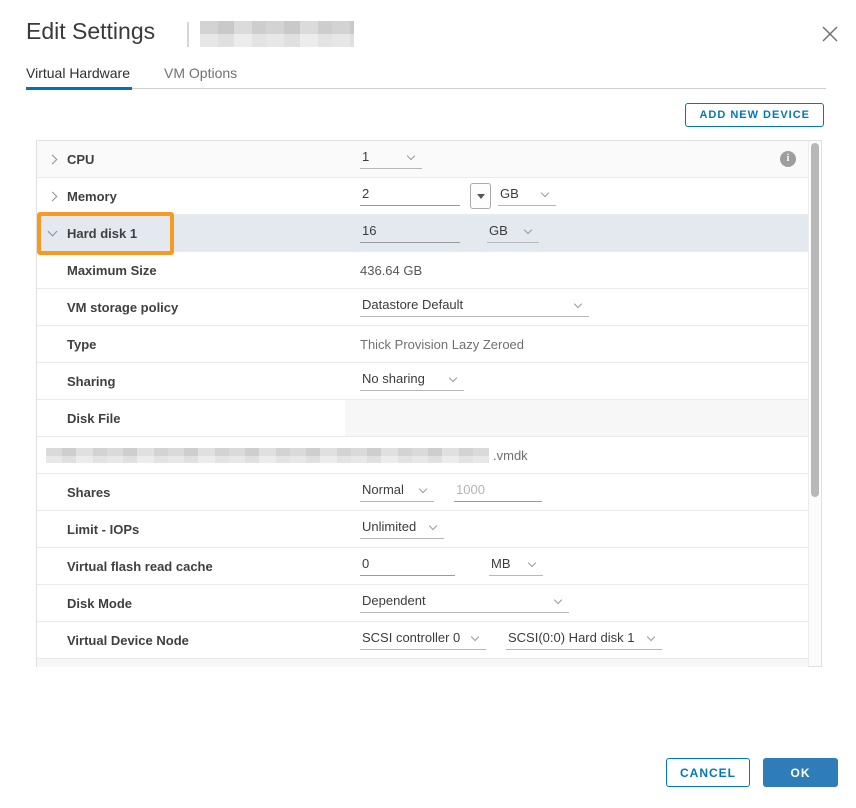 This screenshot has width=856, height=808. I want to click on row-type: Type Thick Provision Lazy Zeroed, so click(422, 344).